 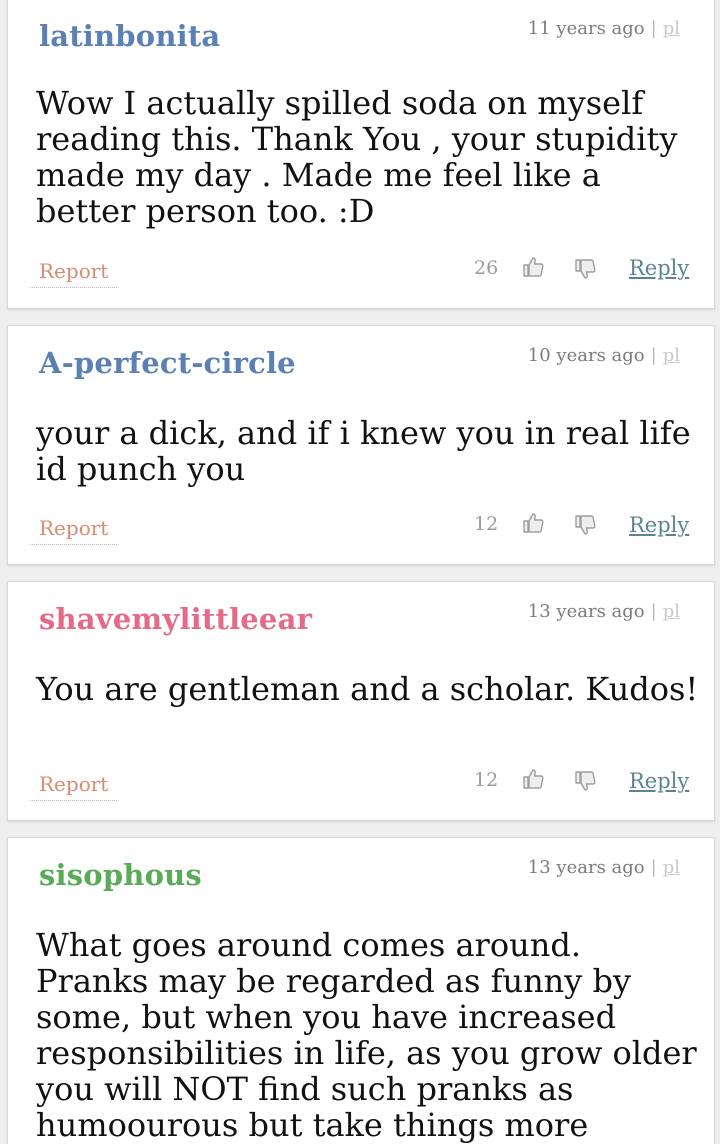 What do you see at coordinates (486, 268) in the screenshot?
I see `vote-score: 26` at bounding box center [486, 268].